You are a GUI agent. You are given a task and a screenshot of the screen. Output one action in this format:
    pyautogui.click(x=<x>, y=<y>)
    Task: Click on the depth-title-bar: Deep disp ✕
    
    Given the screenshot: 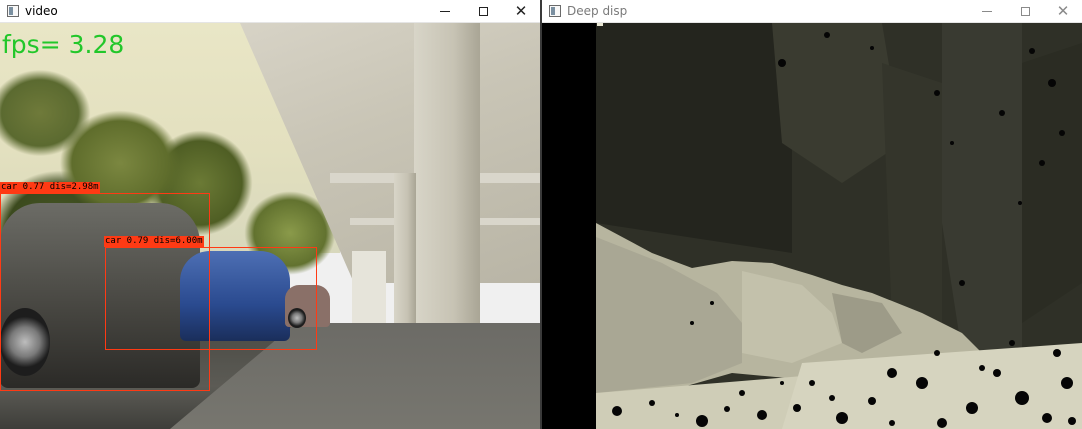 What is the action you would take?
    pyautogui.click(x=812, y=11)
    